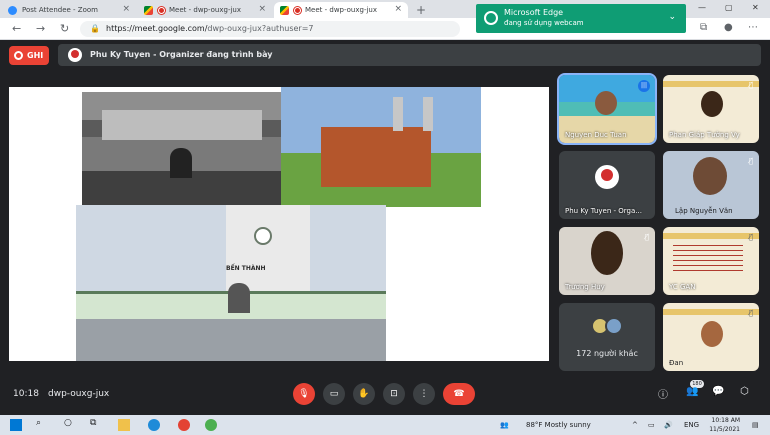 Image resolution: width=770 pixels, height=435 pixels. What do you see at coordinates (644, 86) in the screenshot?
I see `speaking-icon: |||` at bounding box center [644, 86].